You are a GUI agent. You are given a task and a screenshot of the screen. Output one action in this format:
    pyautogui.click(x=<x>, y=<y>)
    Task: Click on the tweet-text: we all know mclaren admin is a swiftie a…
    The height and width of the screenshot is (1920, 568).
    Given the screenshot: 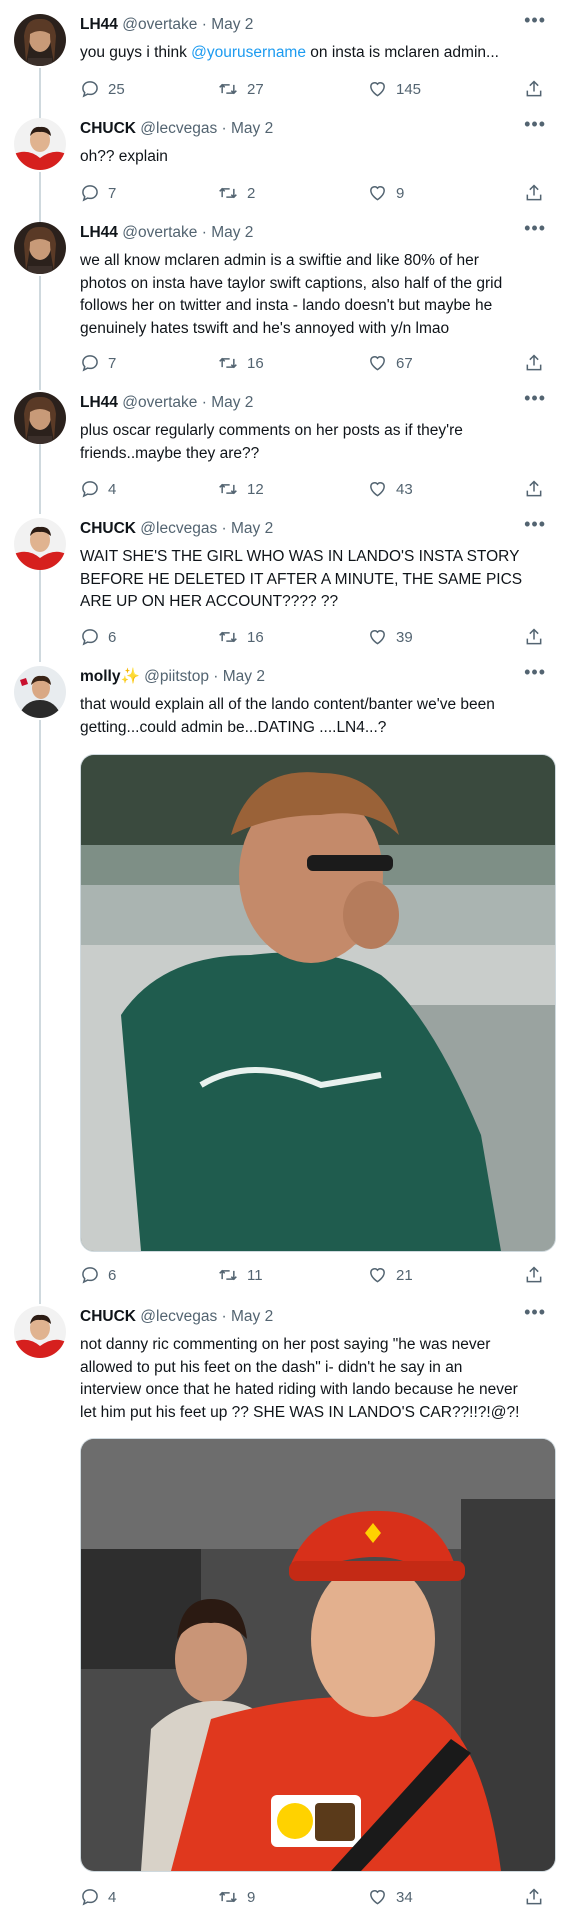 What is the action you would take?
    pyautogui.click(x=291, y=294)
    